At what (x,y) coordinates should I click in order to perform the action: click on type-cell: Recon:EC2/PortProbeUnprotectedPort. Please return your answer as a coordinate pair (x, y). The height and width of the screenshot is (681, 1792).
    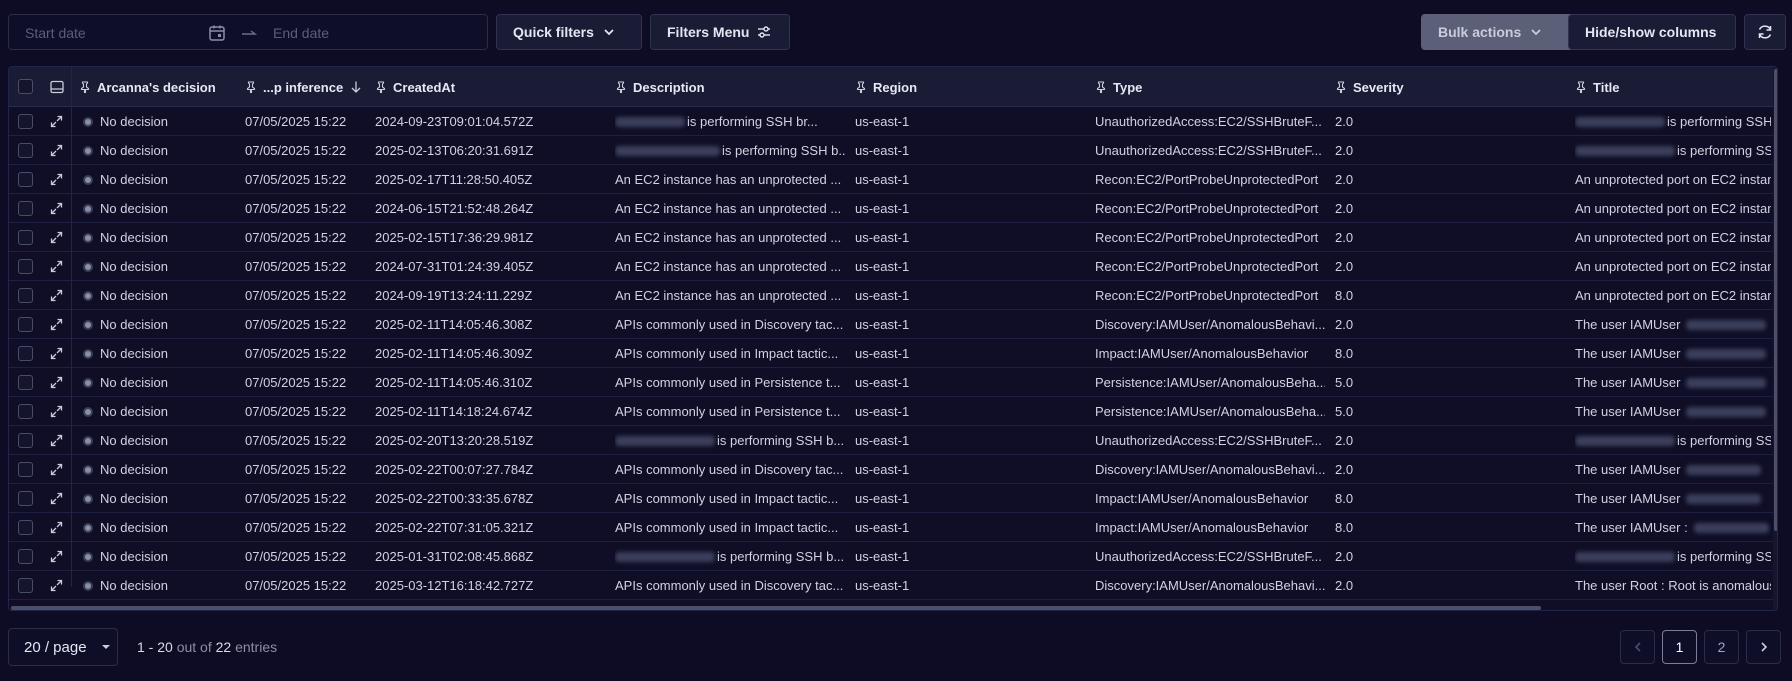
    Looking at the image, I should click on (1210, 179).